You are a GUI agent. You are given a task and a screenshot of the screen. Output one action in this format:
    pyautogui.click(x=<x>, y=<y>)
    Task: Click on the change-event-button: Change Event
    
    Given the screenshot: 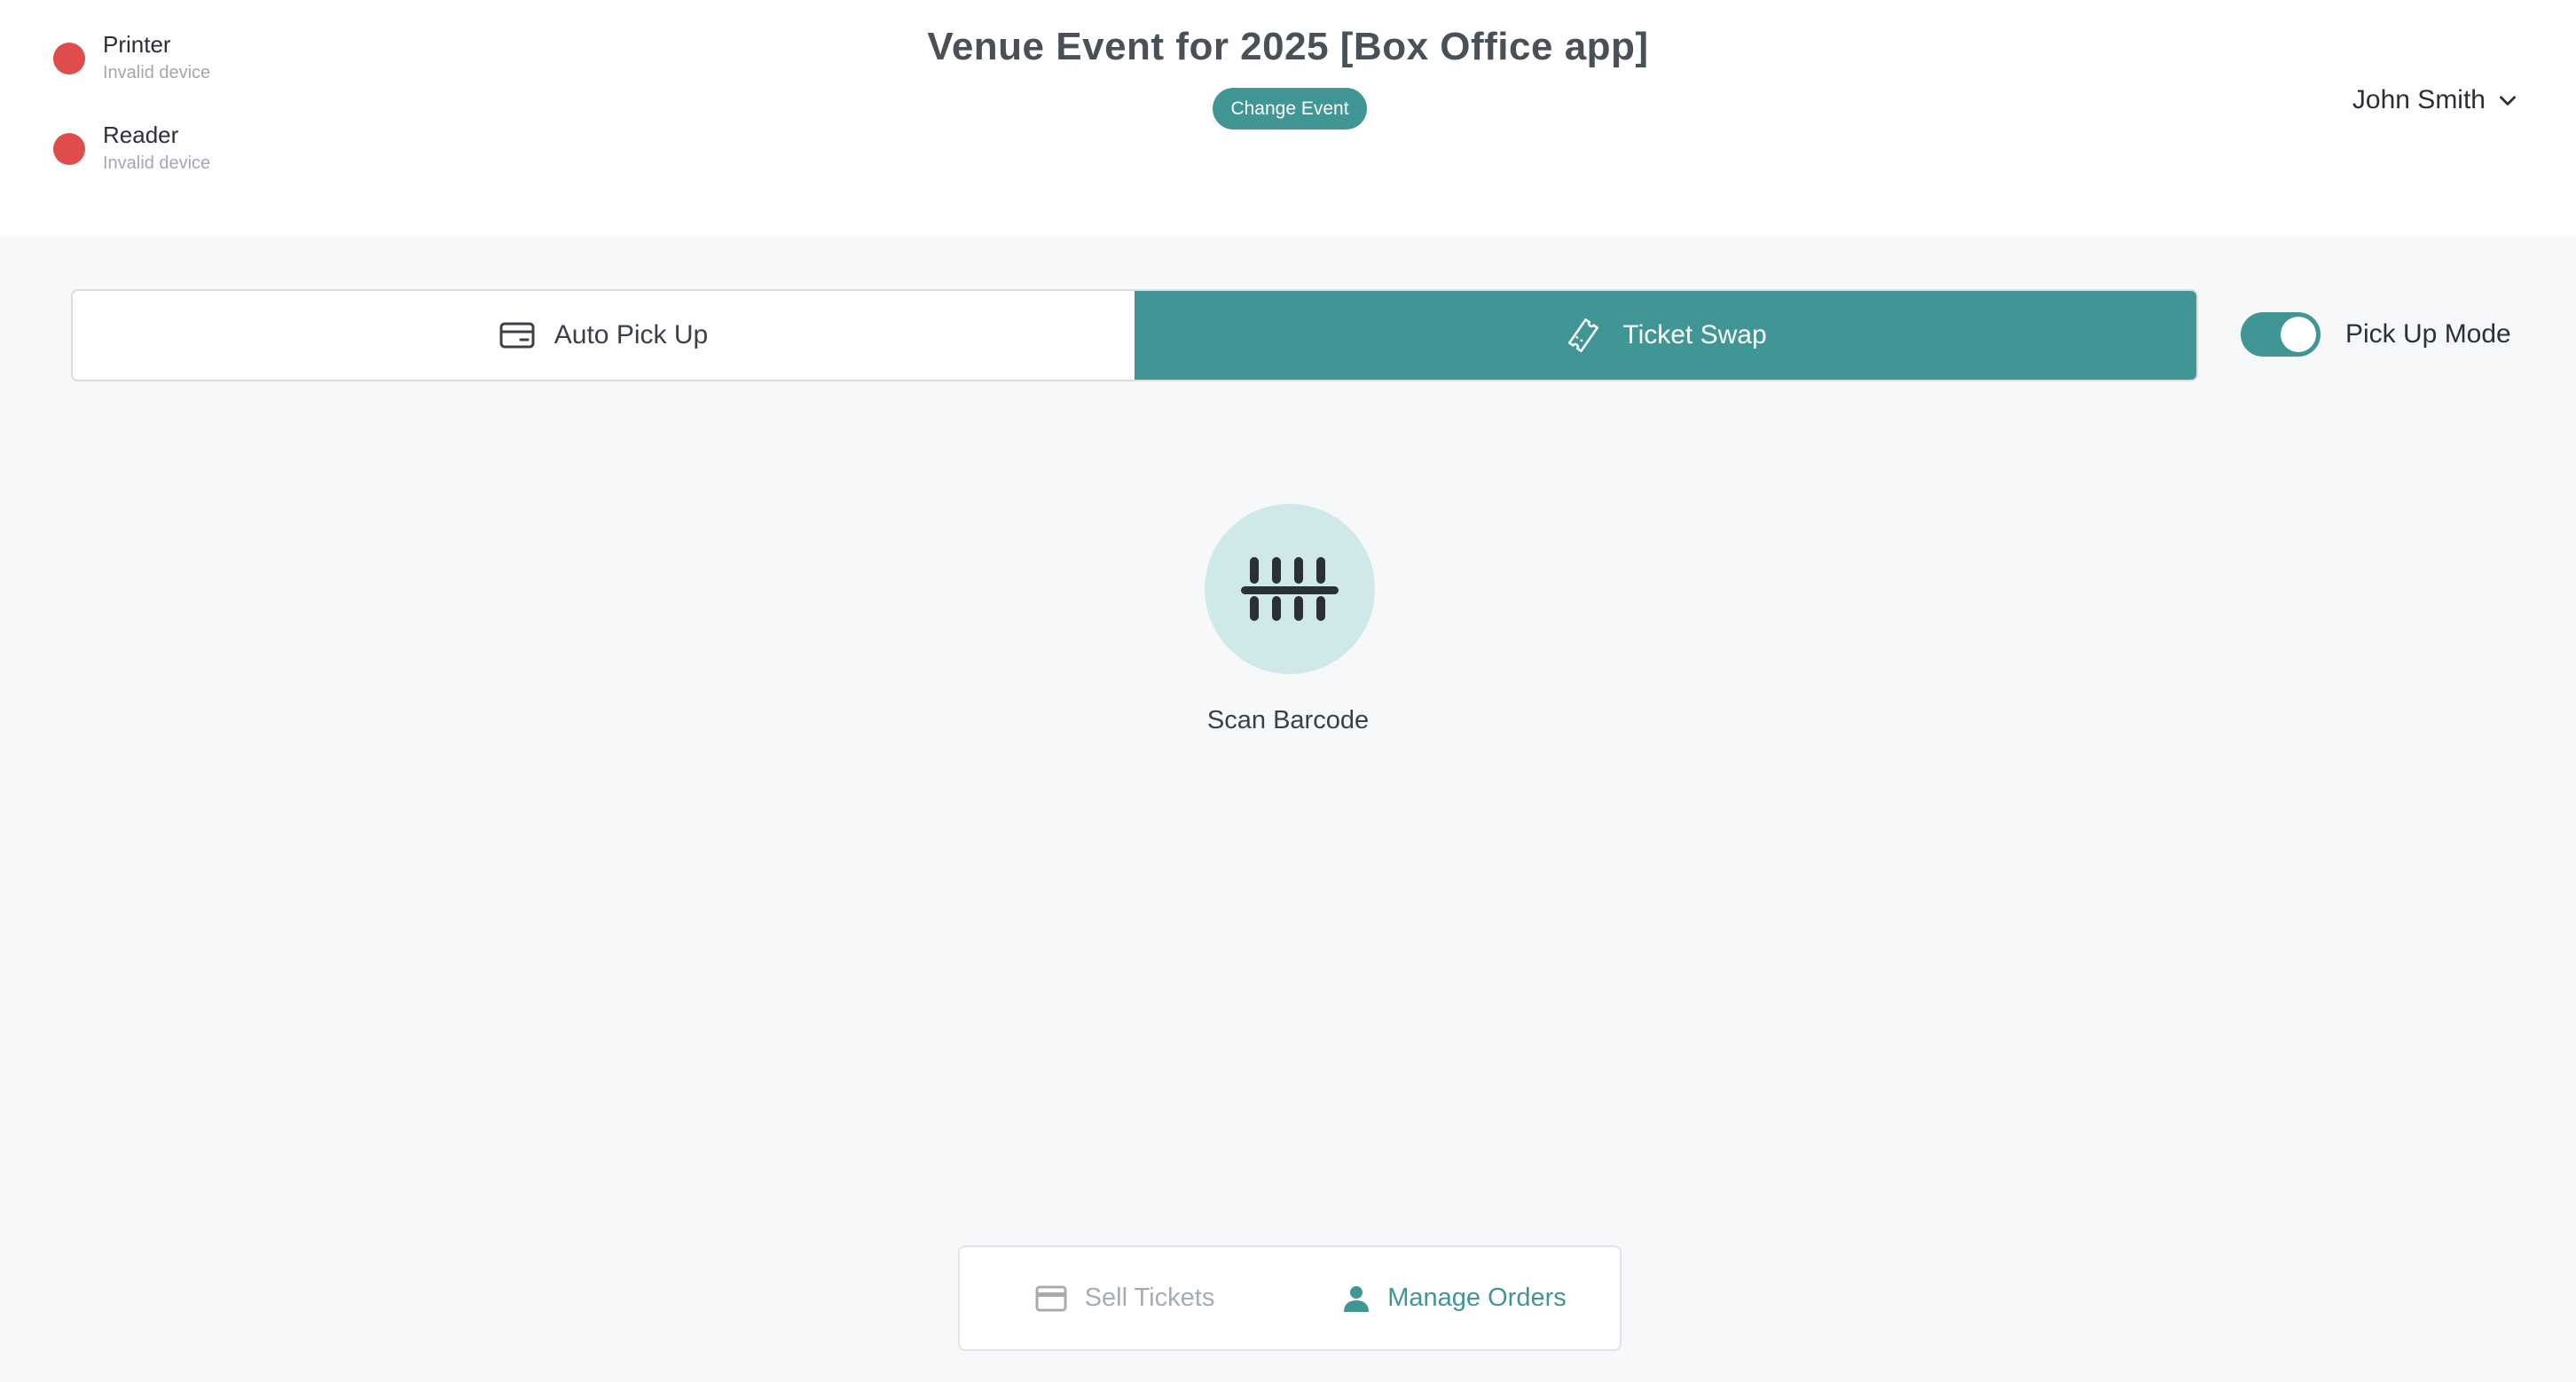 What is the action you would take?
    pyautogui.click(x=1290, y=109)
    